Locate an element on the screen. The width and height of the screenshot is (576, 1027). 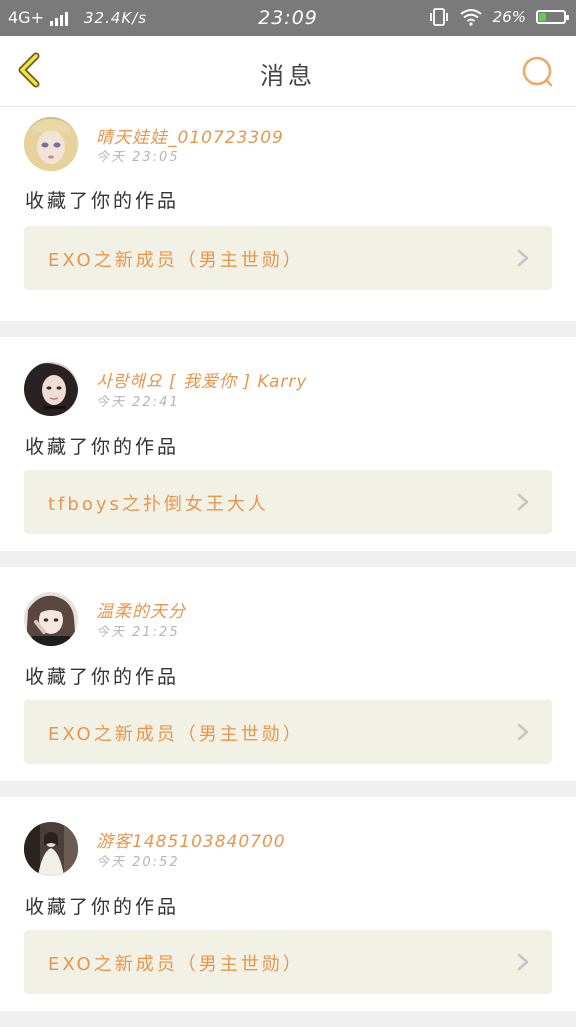
username: 游客1485103840700 is located at coordinates (191, 839).